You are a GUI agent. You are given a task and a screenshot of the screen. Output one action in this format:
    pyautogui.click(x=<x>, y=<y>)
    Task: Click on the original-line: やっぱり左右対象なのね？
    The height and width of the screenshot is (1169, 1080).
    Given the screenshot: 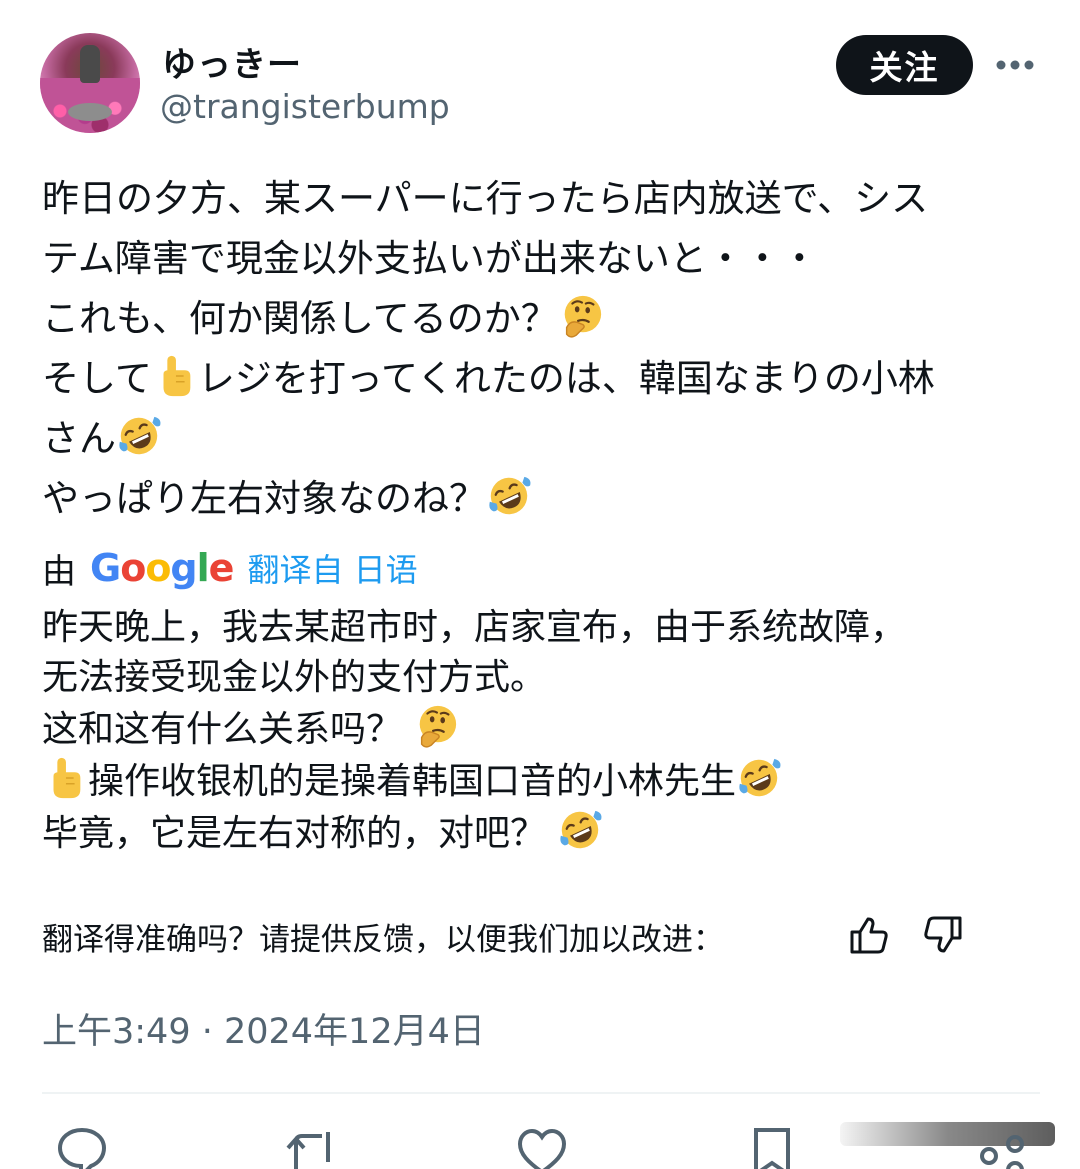 What is the action you would take?
    pyautogui.click(x=264, y=498)
    